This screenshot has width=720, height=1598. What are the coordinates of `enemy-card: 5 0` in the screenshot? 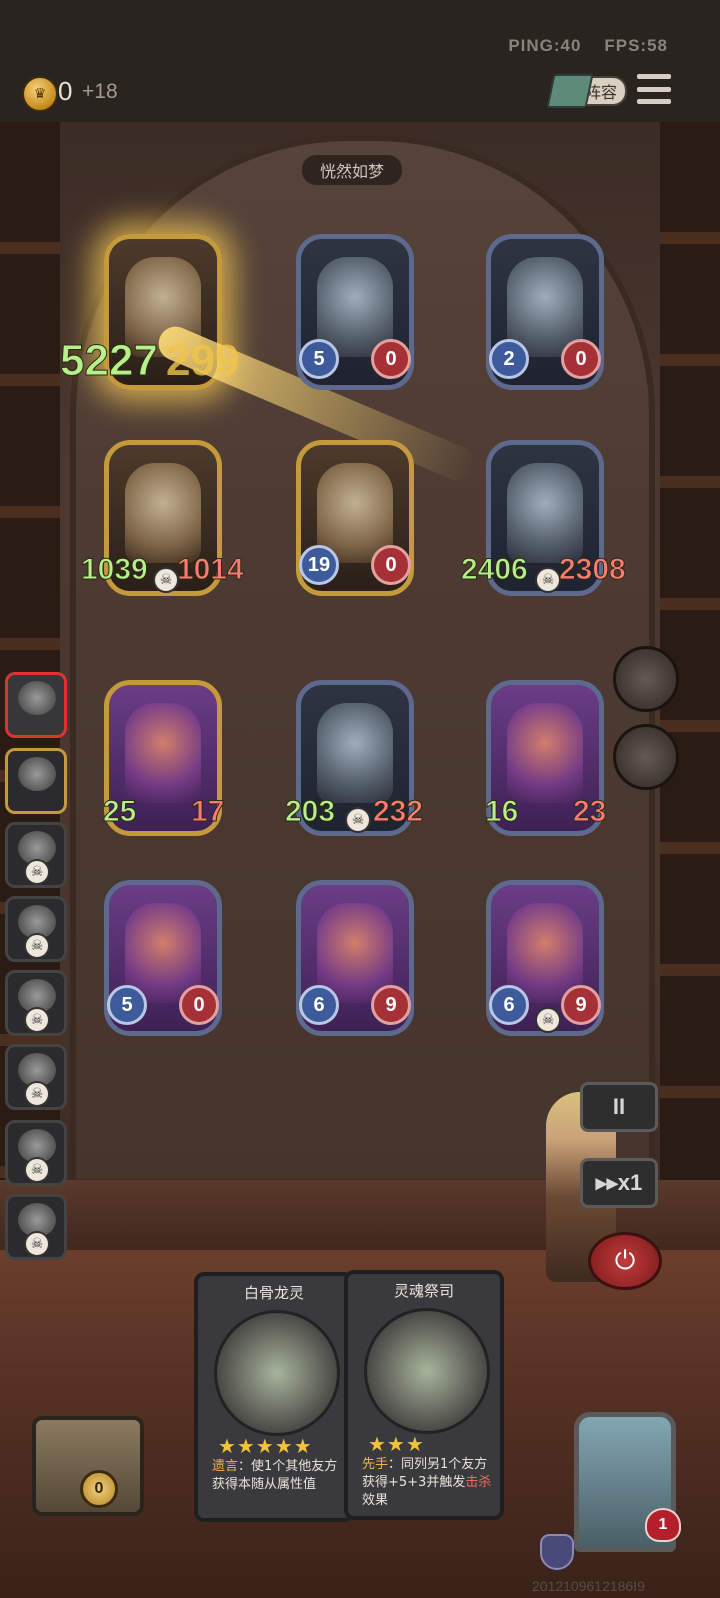 It's located at (355, 312).